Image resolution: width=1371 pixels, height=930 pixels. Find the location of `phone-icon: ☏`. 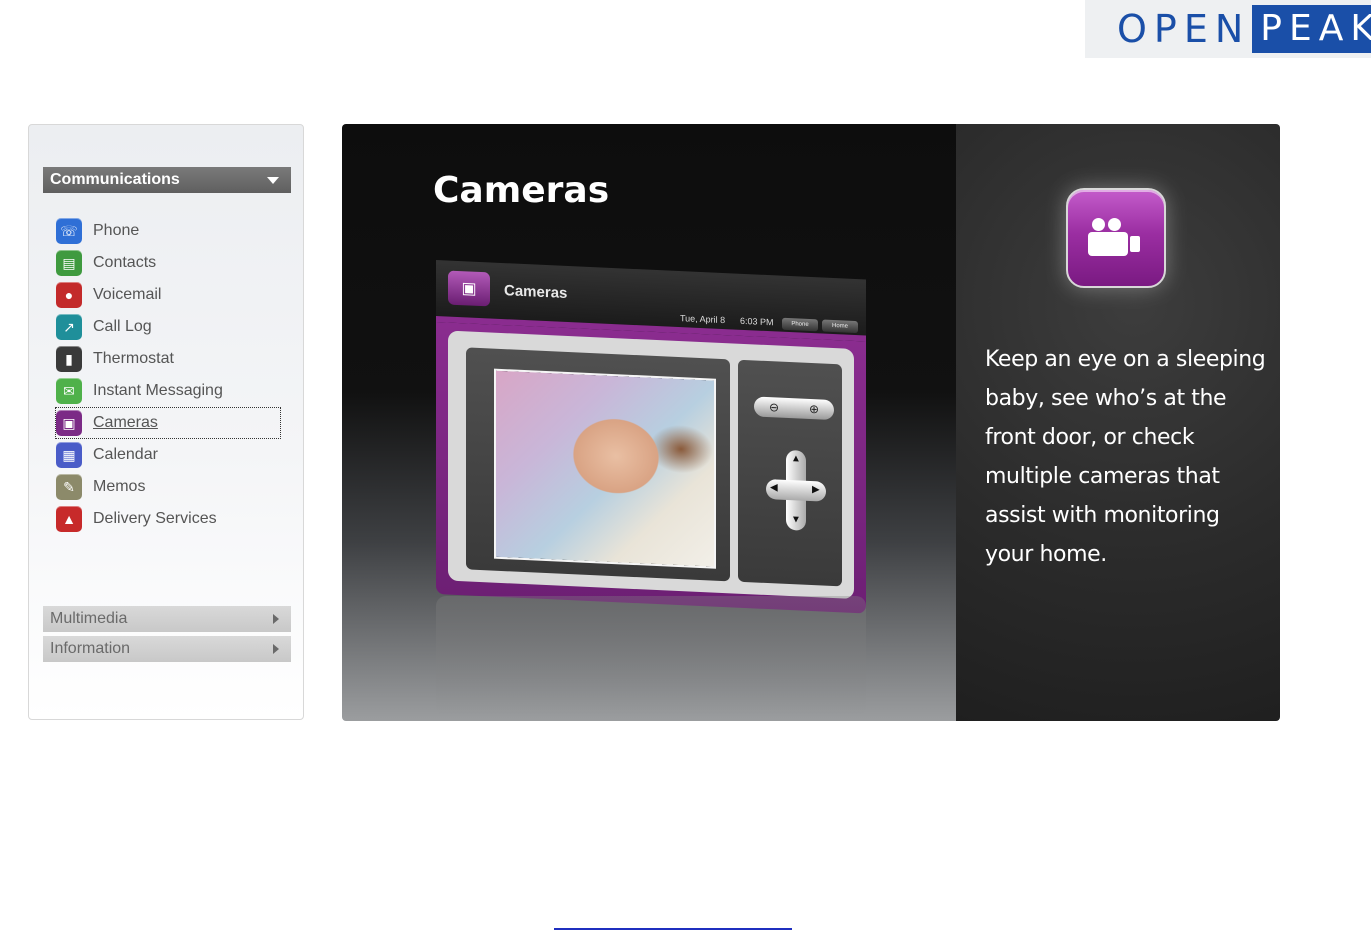

phone-icon: ☏ is located at coordinates (69, 231).